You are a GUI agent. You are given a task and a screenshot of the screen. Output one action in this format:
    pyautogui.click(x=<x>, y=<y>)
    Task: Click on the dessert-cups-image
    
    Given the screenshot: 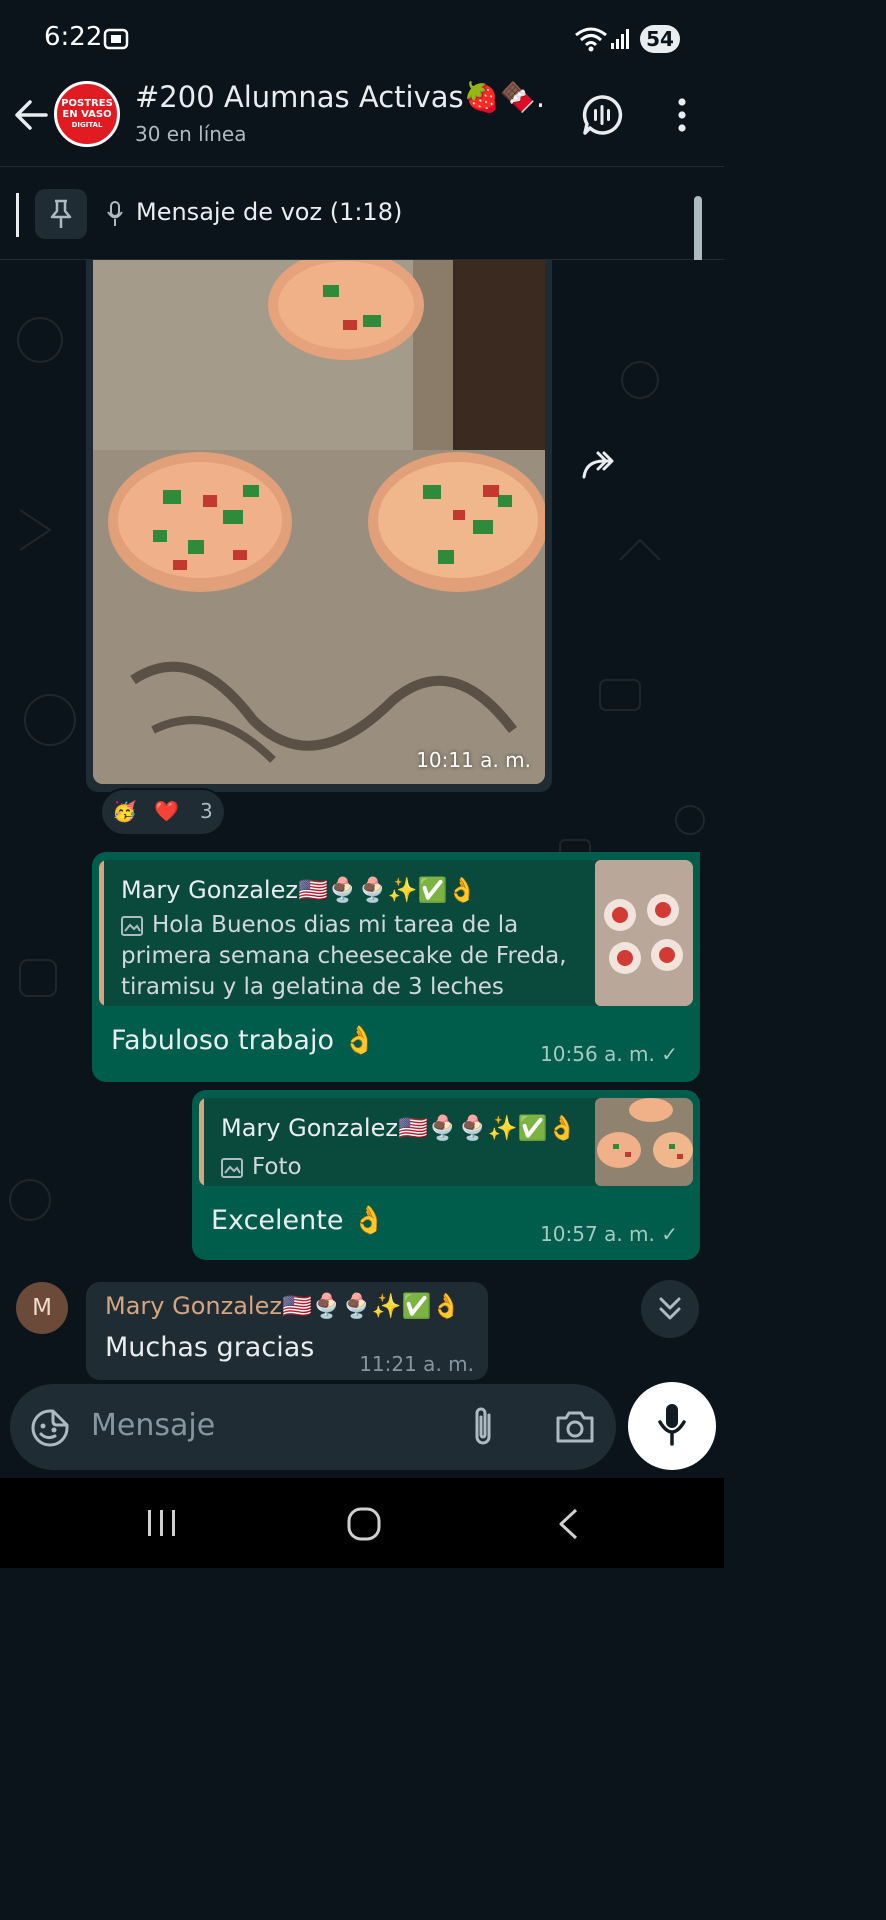 What is the action you would take?
    pyautogui.click(x=319, y=522)
    